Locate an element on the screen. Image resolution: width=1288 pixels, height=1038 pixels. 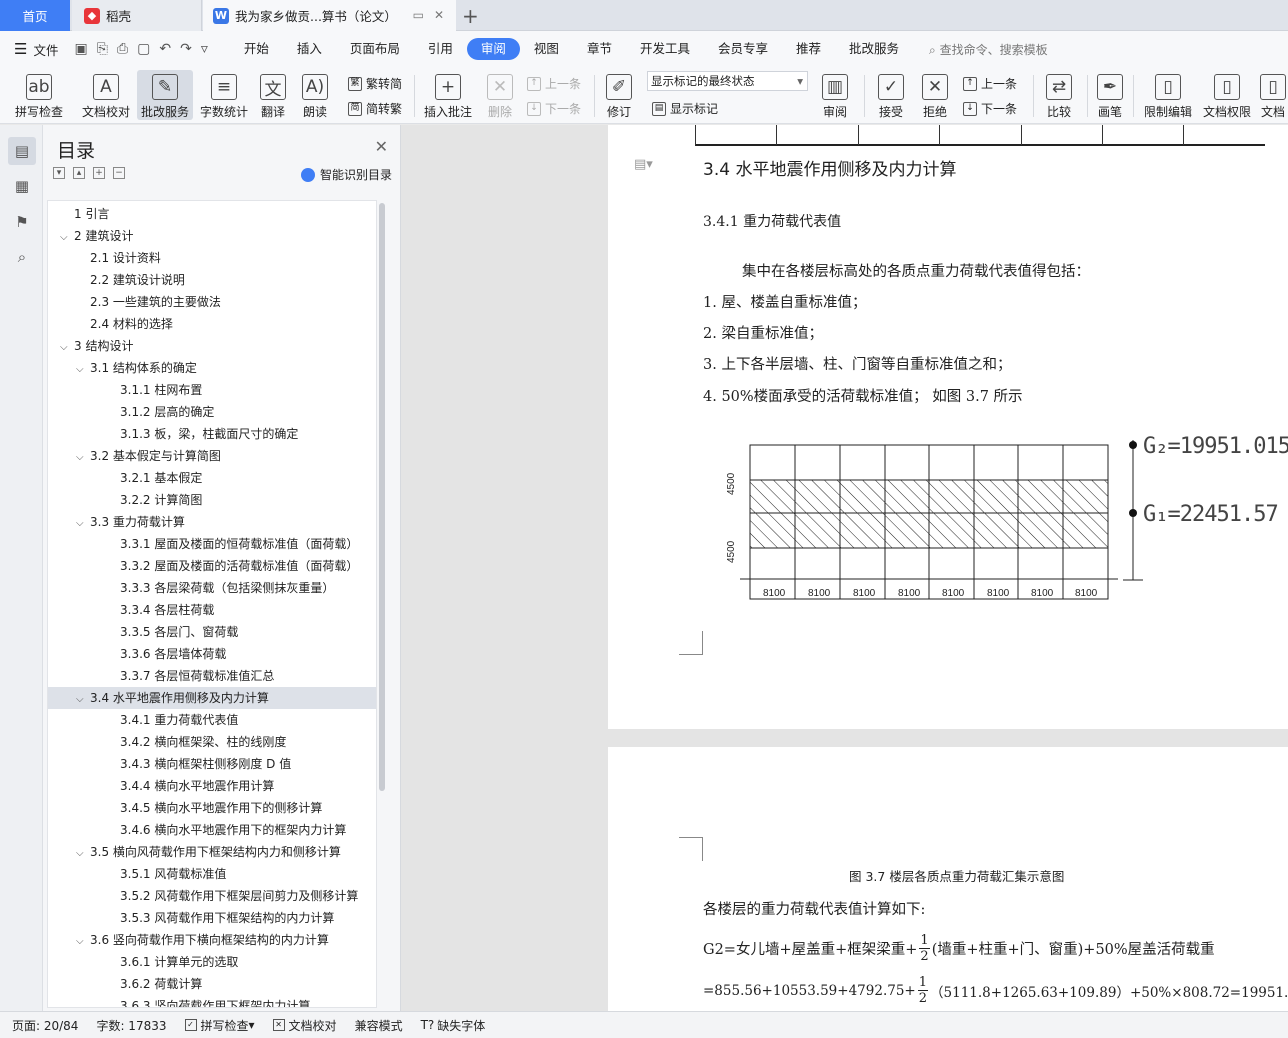
toc-item: 3.4.3 横向框架柱侧移刚度 D 值 is located at coordinates (212, 764).